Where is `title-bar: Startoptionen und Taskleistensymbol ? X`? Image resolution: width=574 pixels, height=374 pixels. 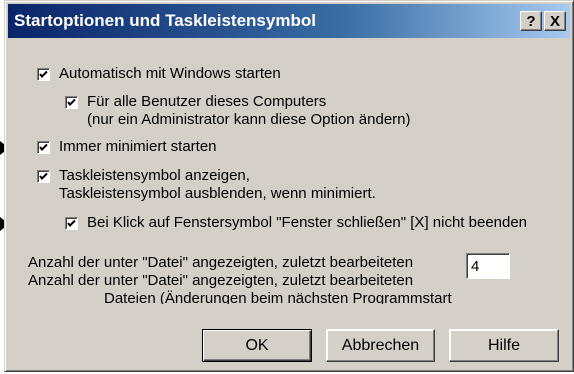 title-bar: Startoptionen und Taskleistensymbol ? X is located at coordinates (289, 21).